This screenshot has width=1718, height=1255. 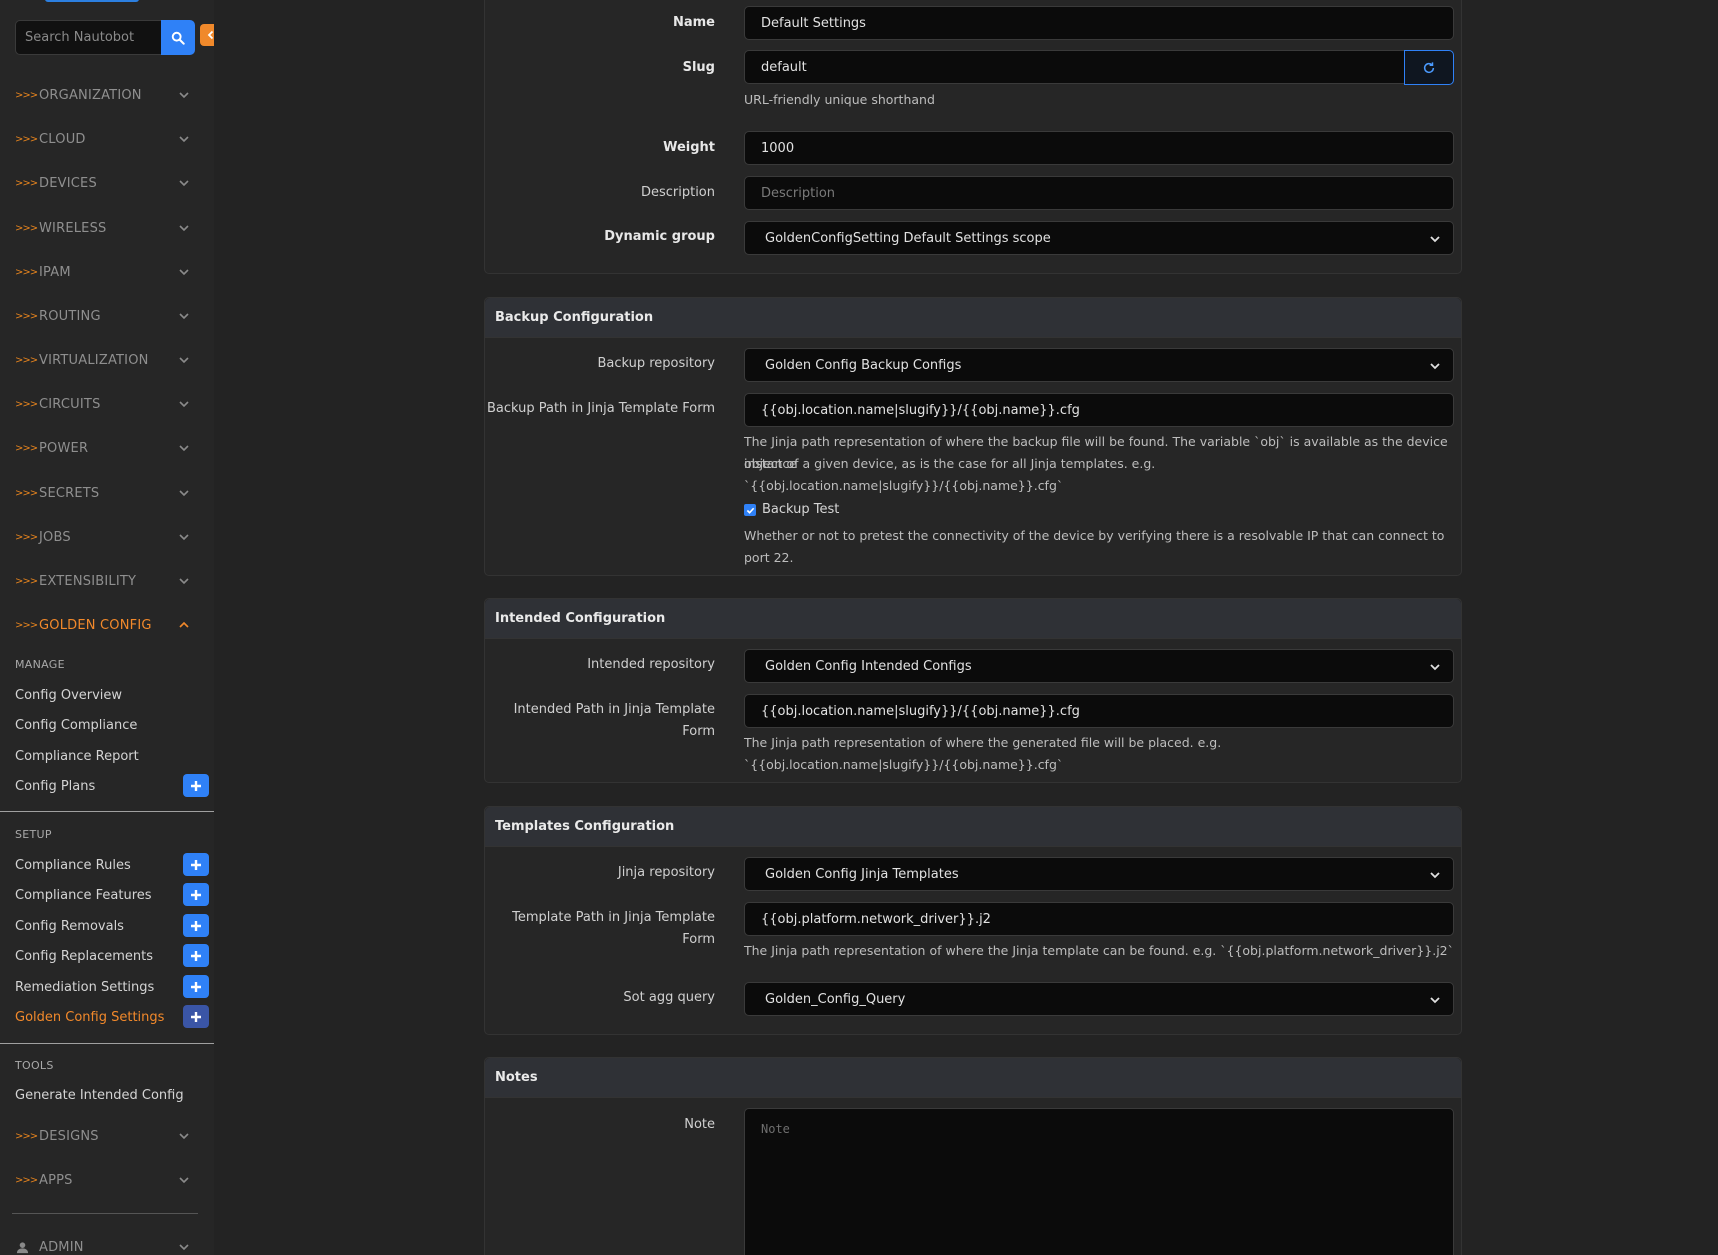 What do you see at coordinates (64, 448) in the screenshot?
I see `sidebar-section-label: POWER` at bounding box center [64, 448].